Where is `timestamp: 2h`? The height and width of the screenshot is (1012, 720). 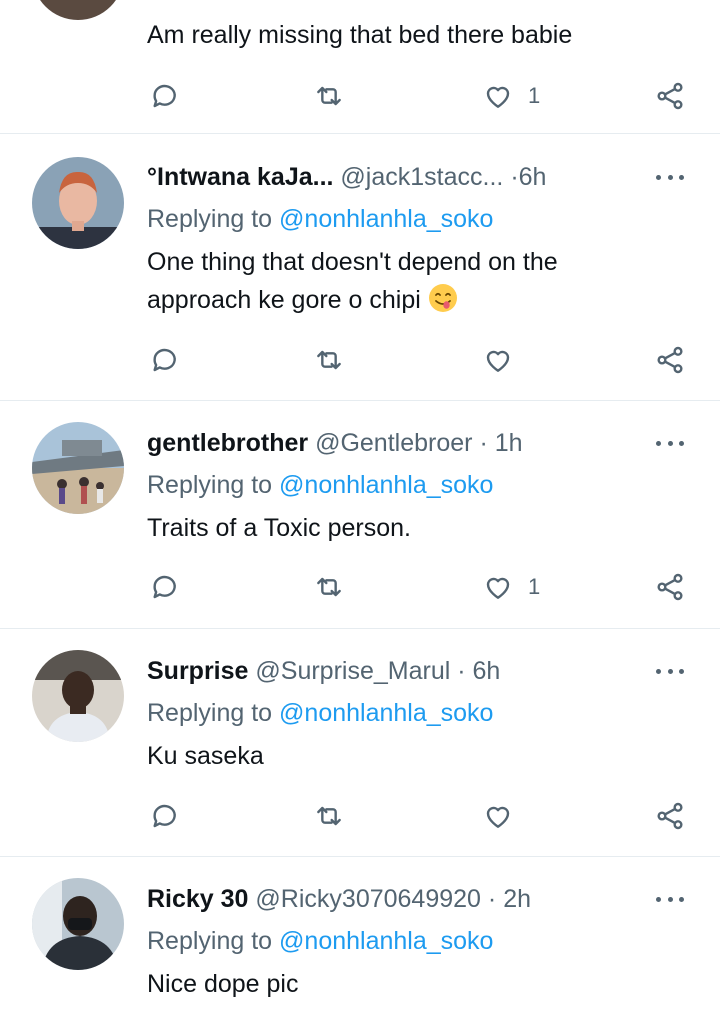 timestamp: 2h is located at coordinates (517, 899).